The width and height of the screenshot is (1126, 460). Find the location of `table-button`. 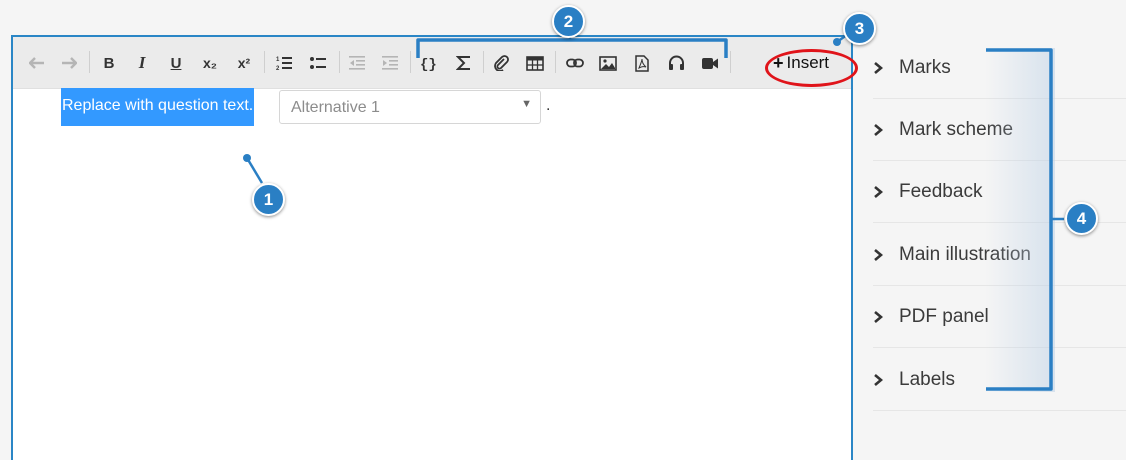

table-button is located at coordinates (535, 63).